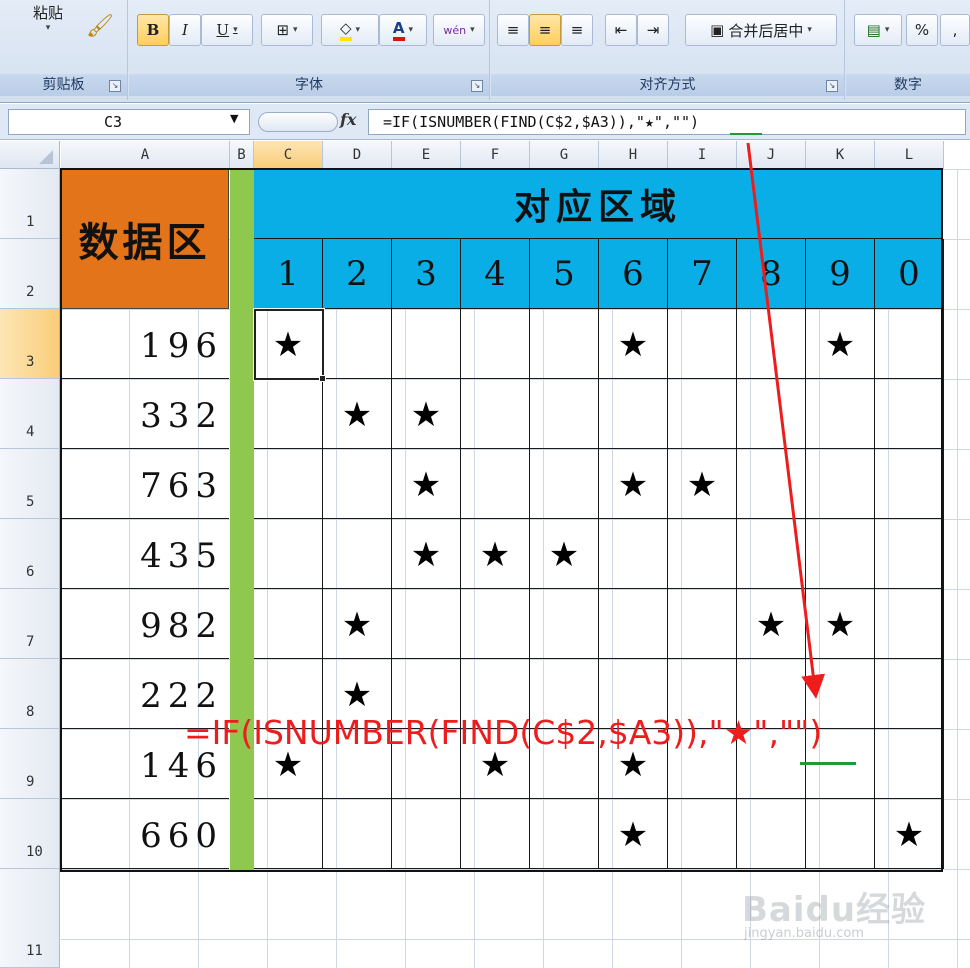 Image resolution: width=970 pixels, height=968 pixels. I want to click on italic-button: I, so click(185, 30).